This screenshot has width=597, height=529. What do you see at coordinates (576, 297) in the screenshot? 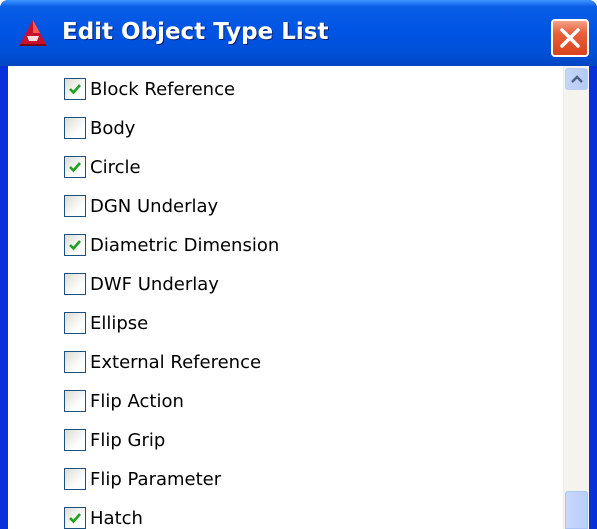
I see `vertical-scrollbar` at bounding box center [576, 297].